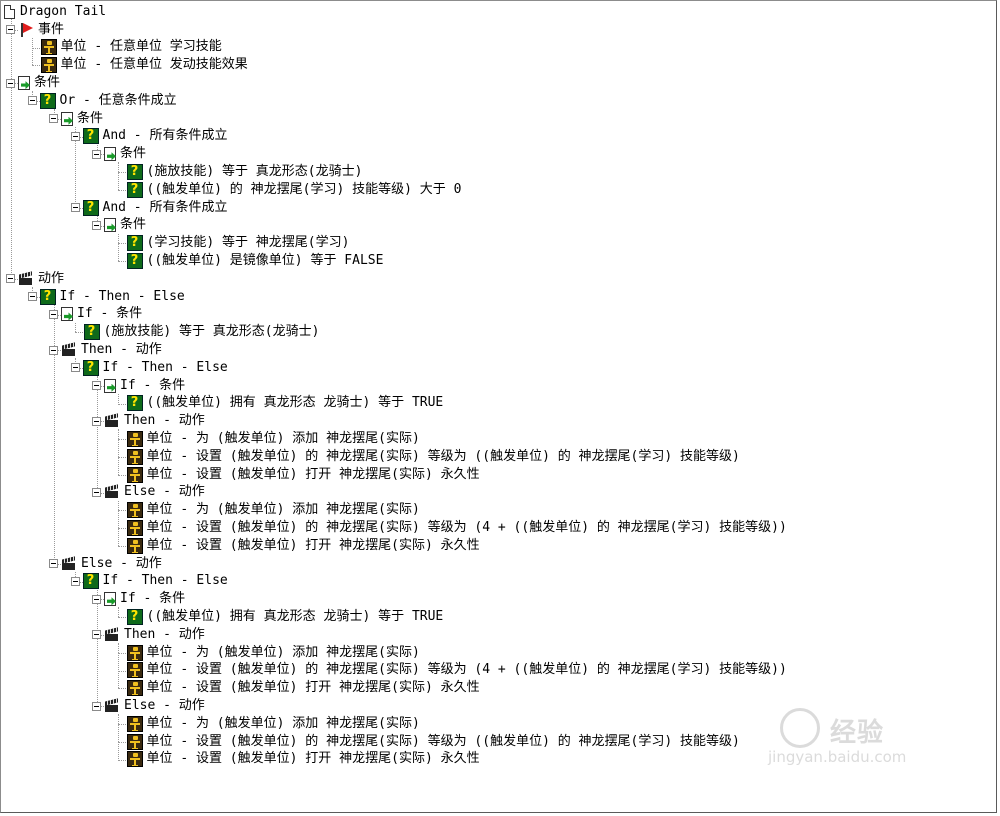 The height and width of the screenshot is (816, 1000). Describe the element at coordinates (254, 261) in the screenshot. I see `tree-node: ((触发单位) 是镜像单位) 等于 FALSE` at that location.